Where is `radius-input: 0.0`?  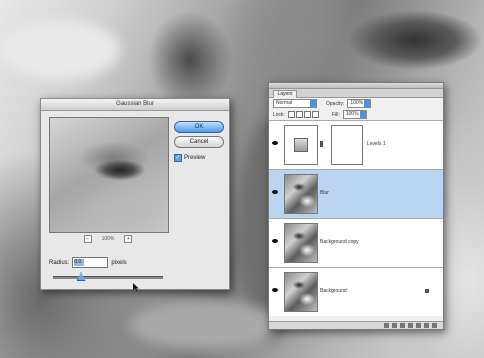
radius-input: 0.0 is located at coordinates (90, 262).